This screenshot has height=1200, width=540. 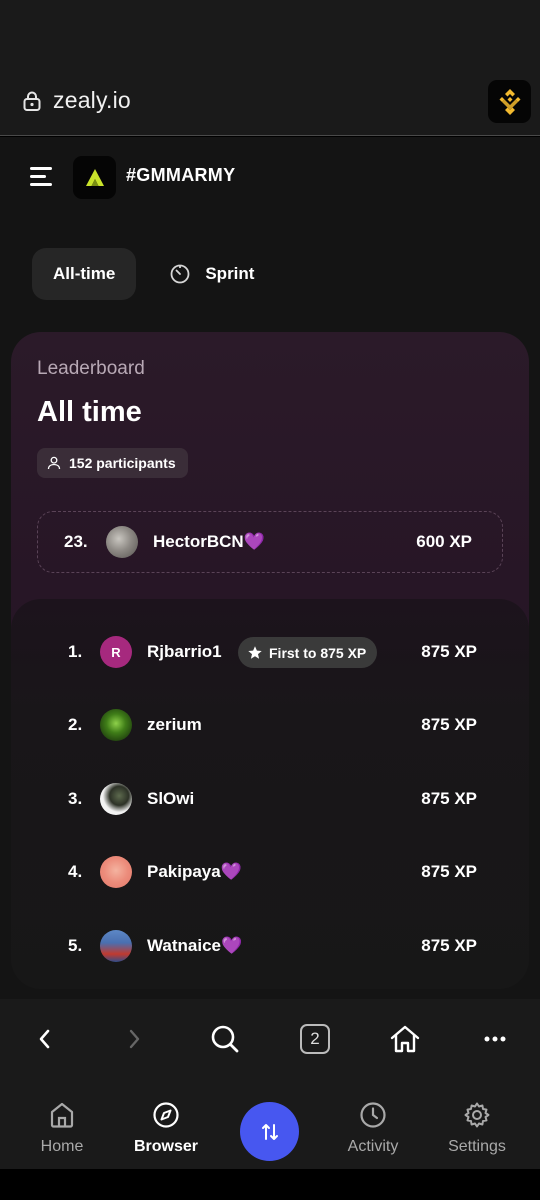 I want to click on nav-browser: Browser, so click(x=166, y=1128).